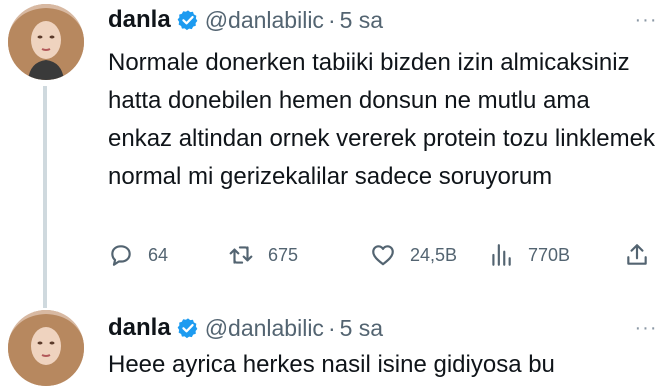 The width and height of the screenshot is (672, 386). I want to click on reply-count: 64, so click(158, 254).